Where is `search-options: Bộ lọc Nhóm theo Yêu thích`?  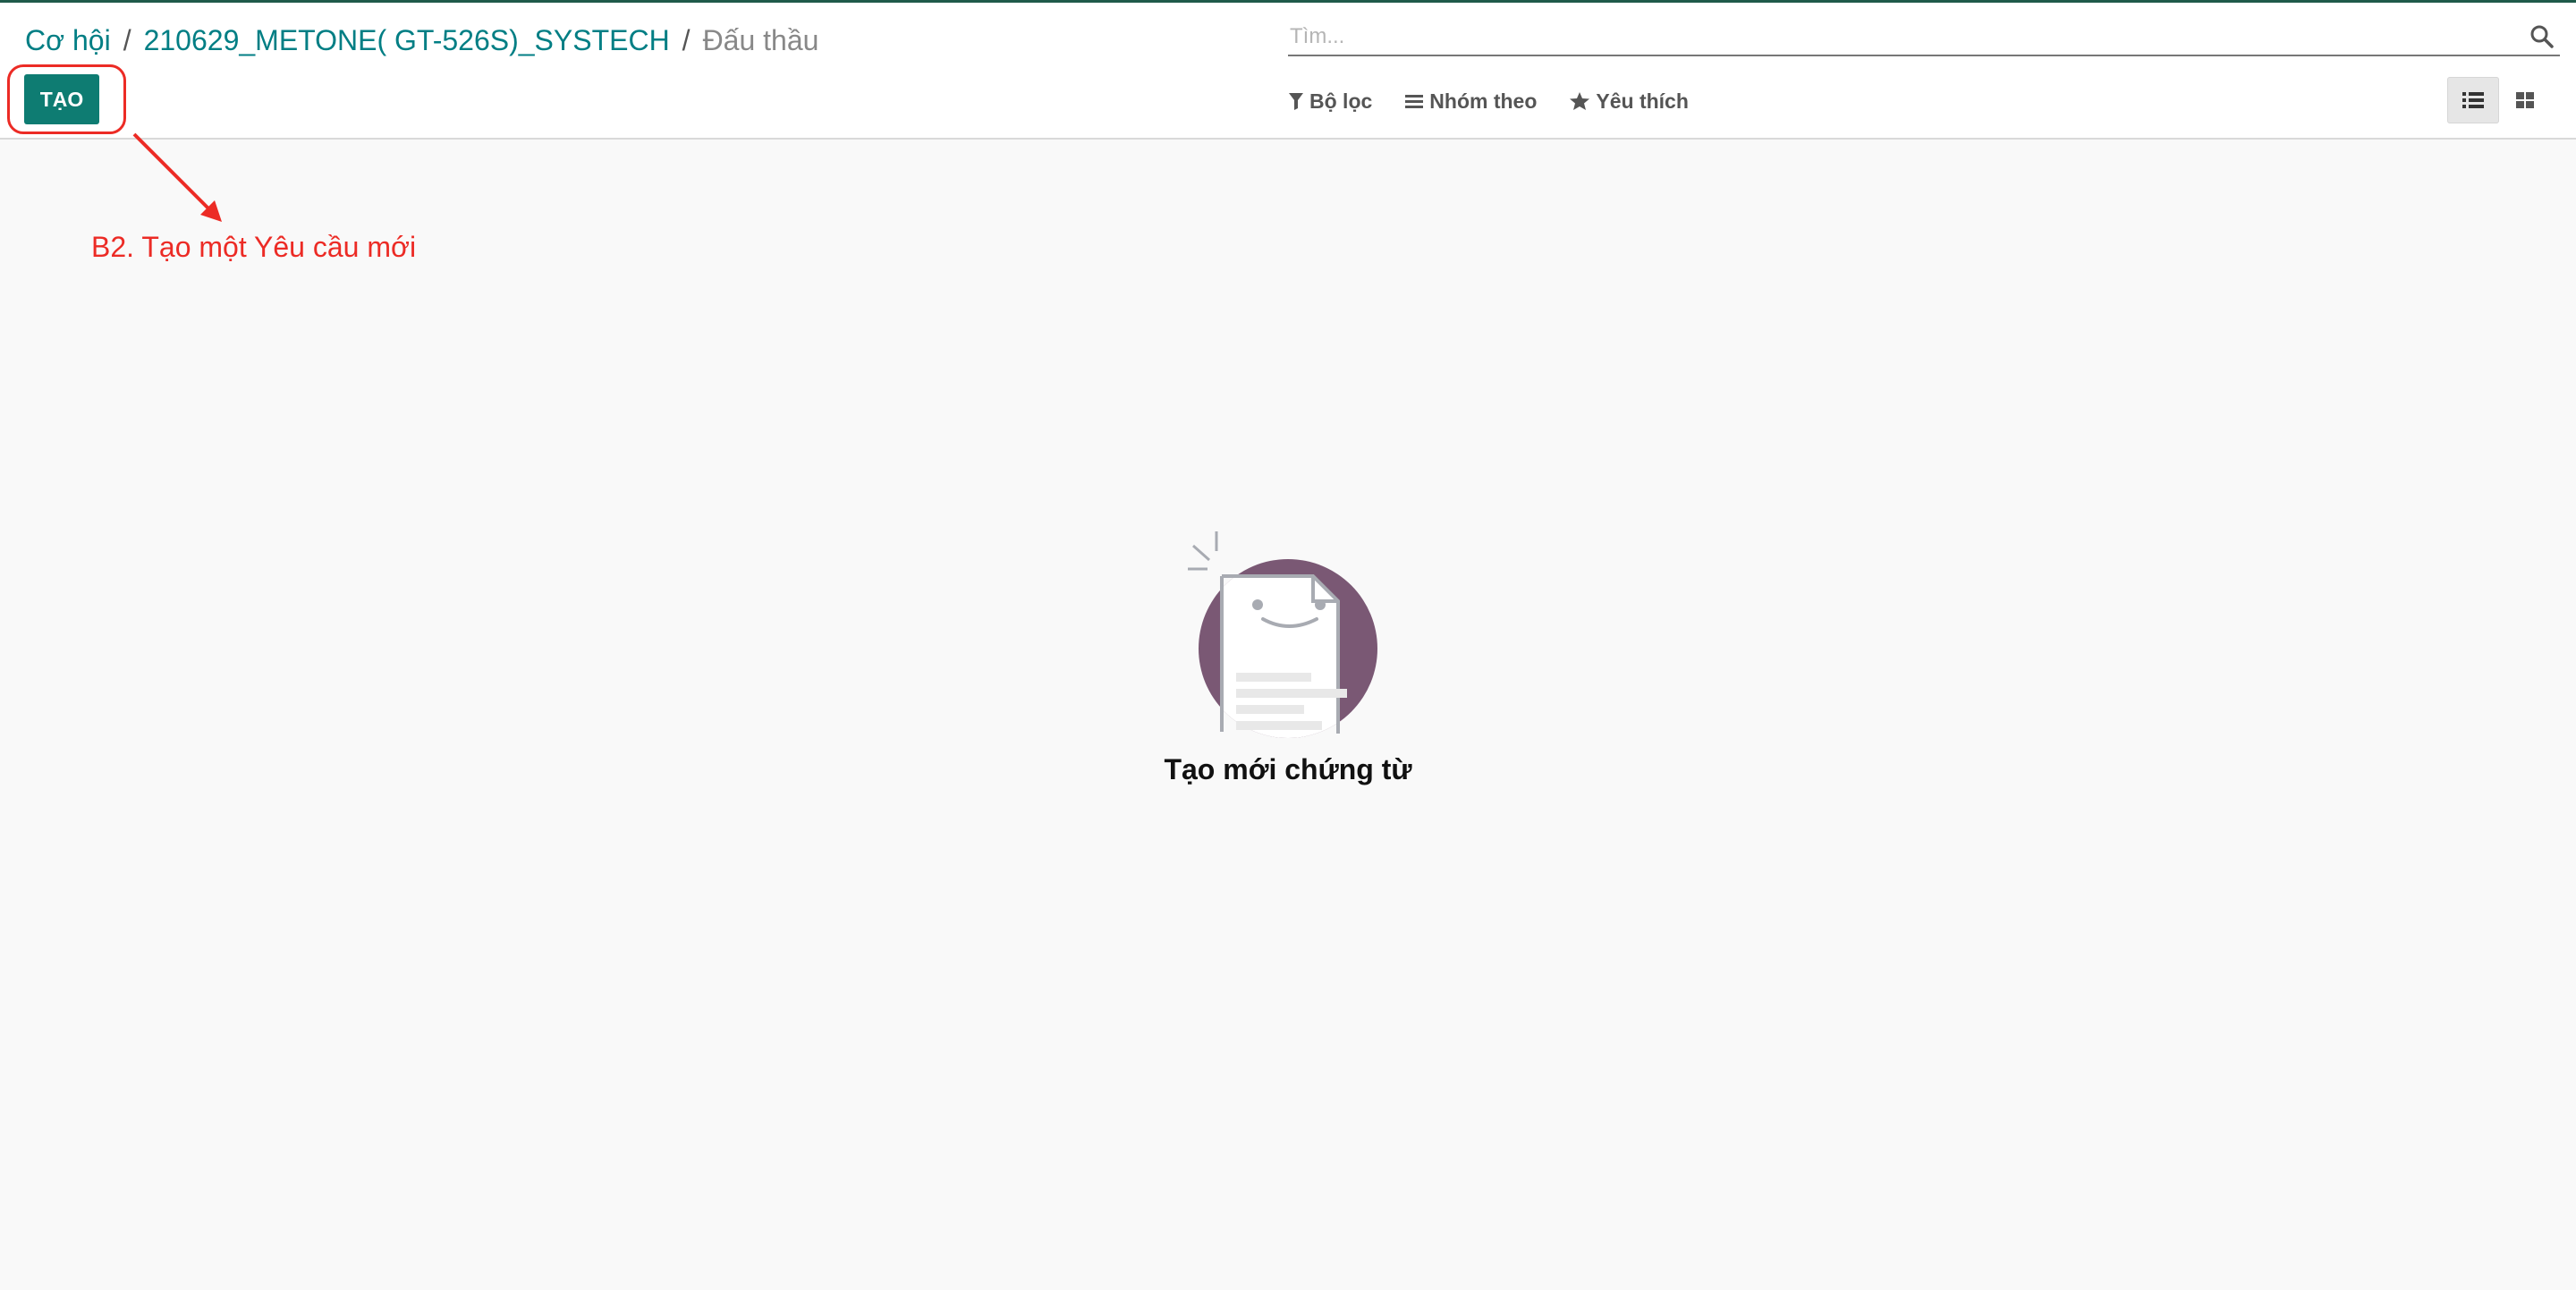 search-options: Bộ lọc Nhóm theo Yêu thích is located at coordinates (1488, 101).